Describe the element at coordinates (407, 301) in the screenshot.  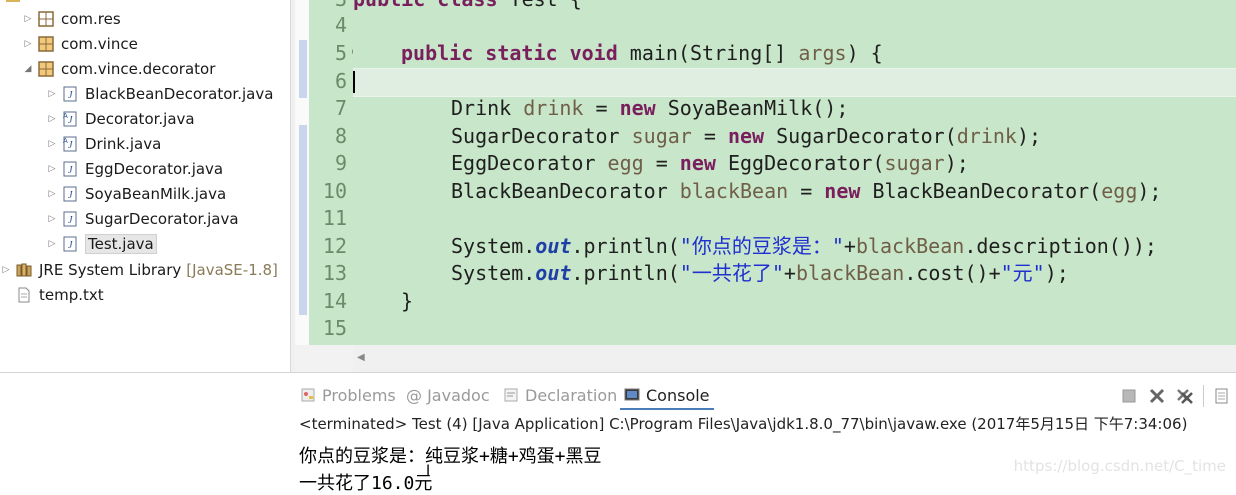
I see `code-line-14: }` at that location.